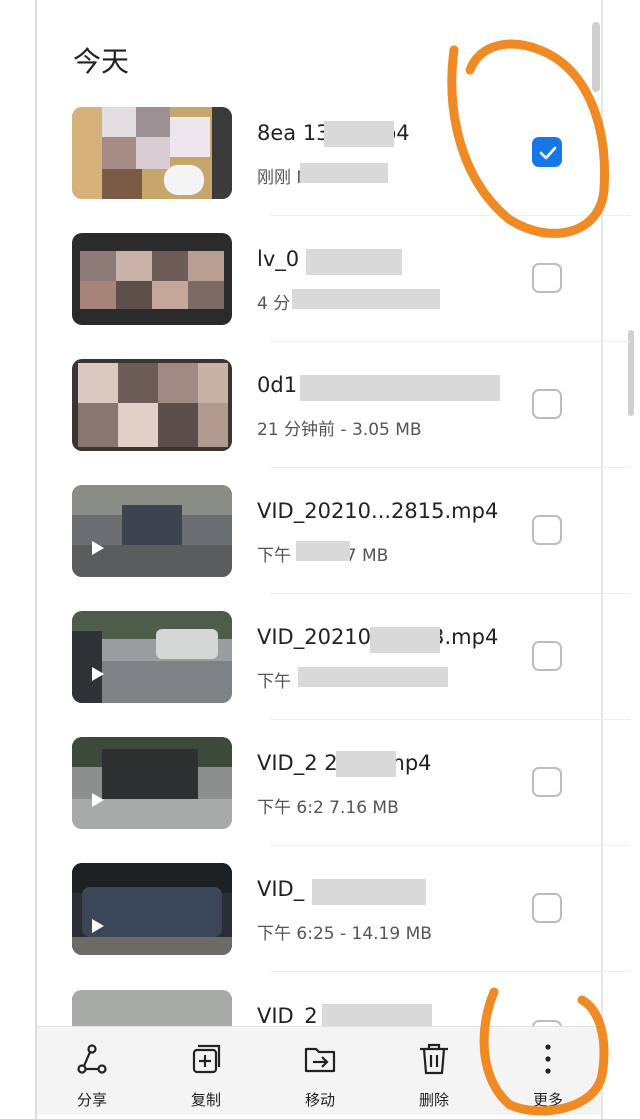 This screenshot has height=1119, width=640. I want to click on file-list-item: VID_20210...2803.mp4 下午, so click(345, 674).